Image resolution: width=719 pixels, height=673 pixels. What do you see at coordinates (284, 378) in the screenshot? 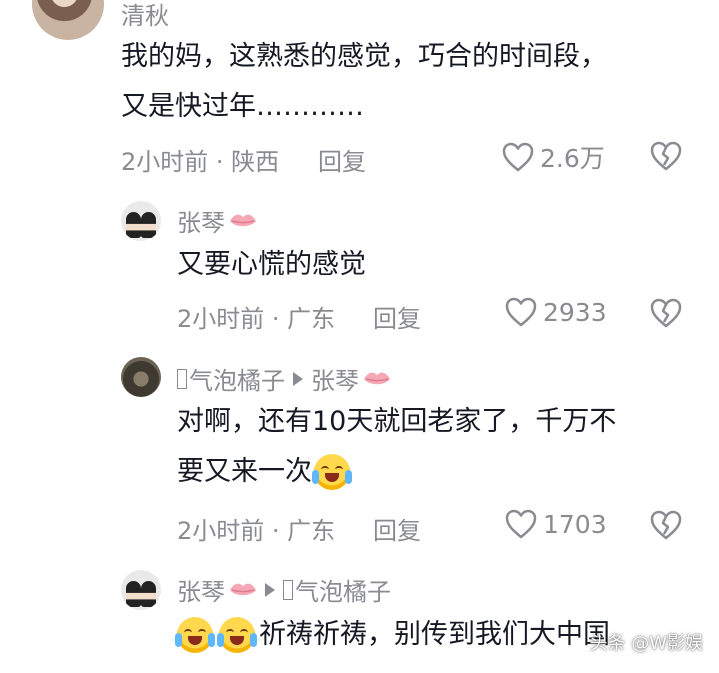
I see `username: 气泡橘子 张琴` at bounding box center [284, 378].